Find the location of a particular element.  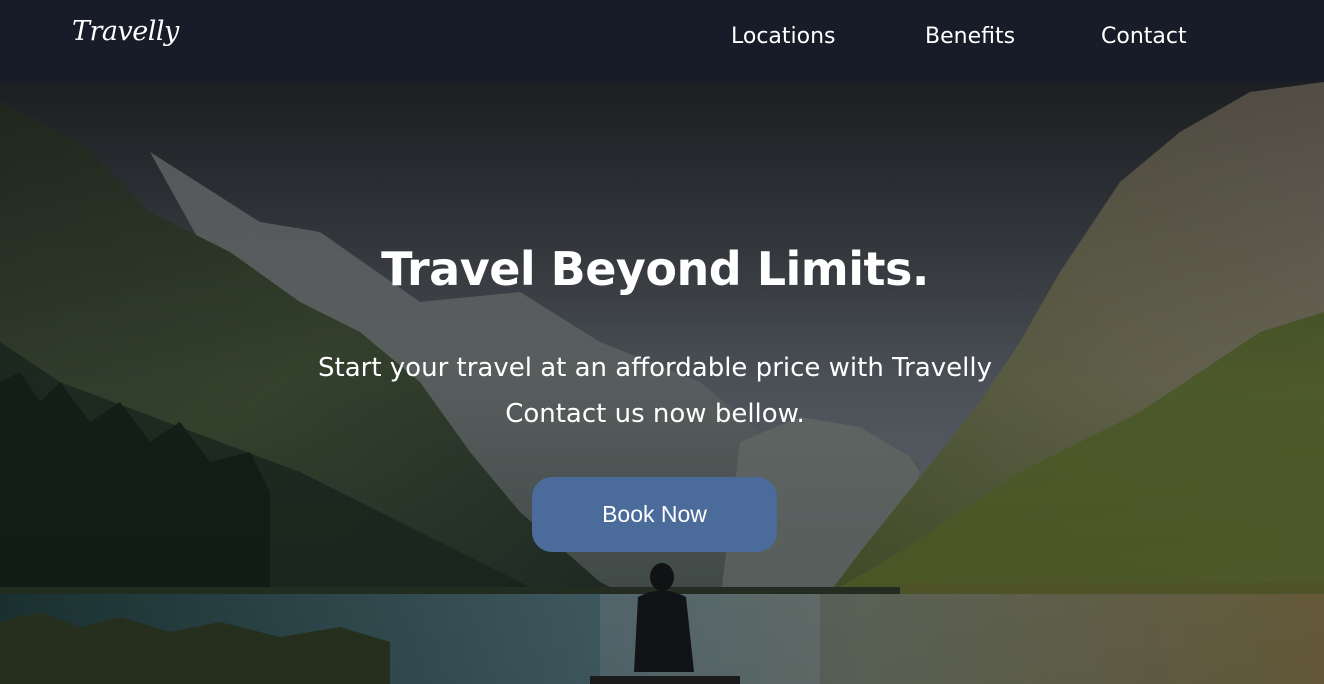

site-header: Travelly Locations Benefits Contact is located at coordinates (662, 41).